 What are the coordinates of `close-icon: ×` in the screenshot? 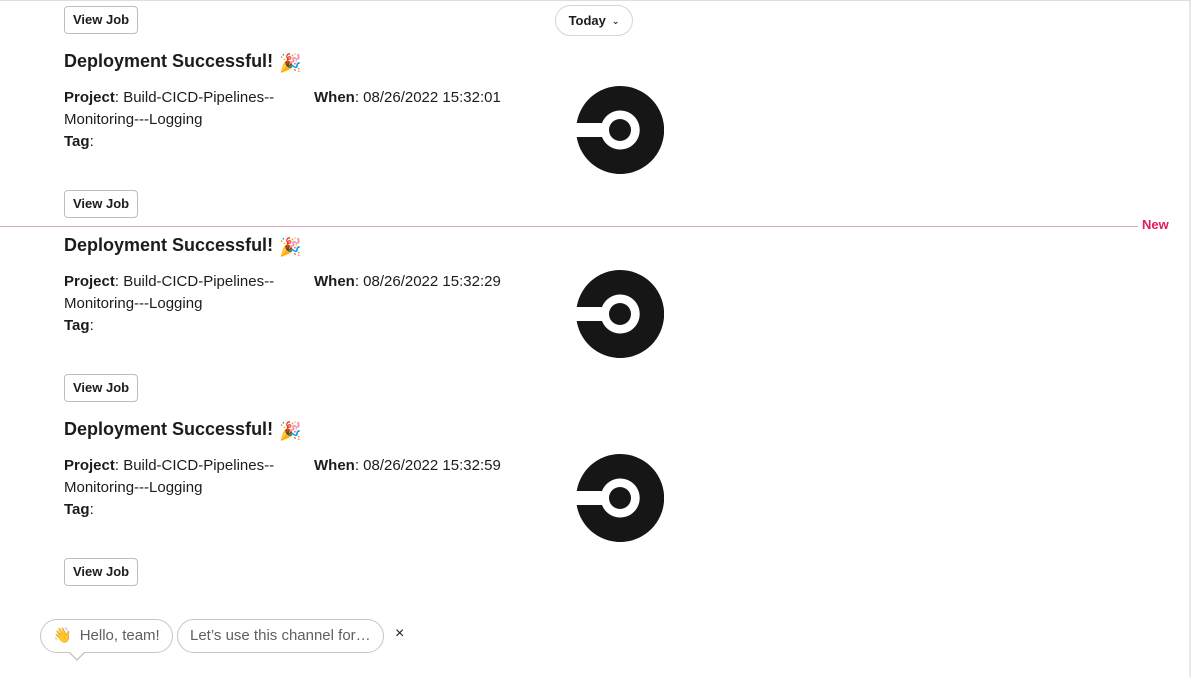 It's located at (399, 634).